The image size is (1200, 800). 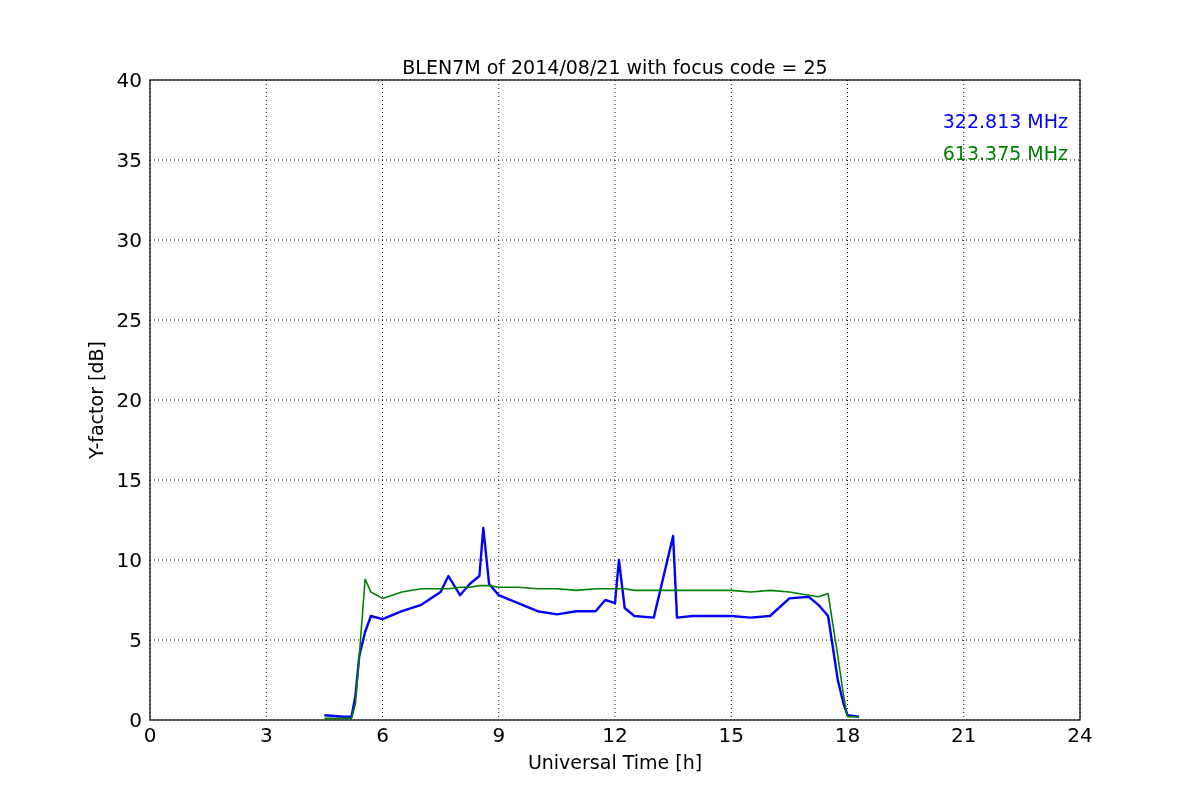 What do you see at coordinates (1005, 153) in the screenshot?
I see `legend-label: 613.375 MHz` at bounding box center [1005, 153].